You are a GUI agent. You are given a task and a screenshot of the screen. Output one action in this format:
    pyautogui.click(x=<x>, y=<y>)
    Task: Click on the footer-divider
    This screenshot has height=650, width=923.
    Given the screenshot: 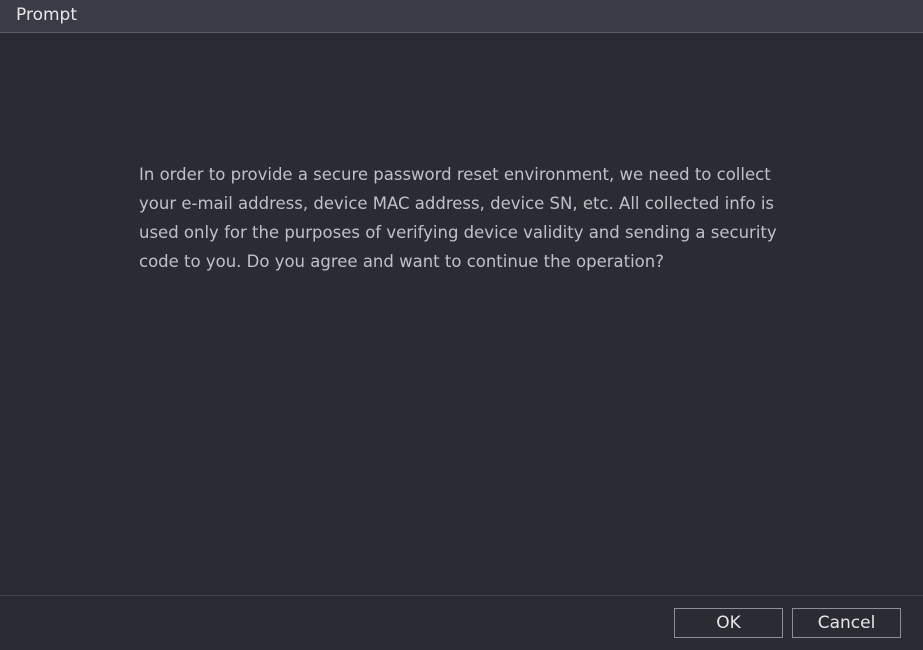 What is the action you would take?
    pyautogui.click(x=461, y=595)
    